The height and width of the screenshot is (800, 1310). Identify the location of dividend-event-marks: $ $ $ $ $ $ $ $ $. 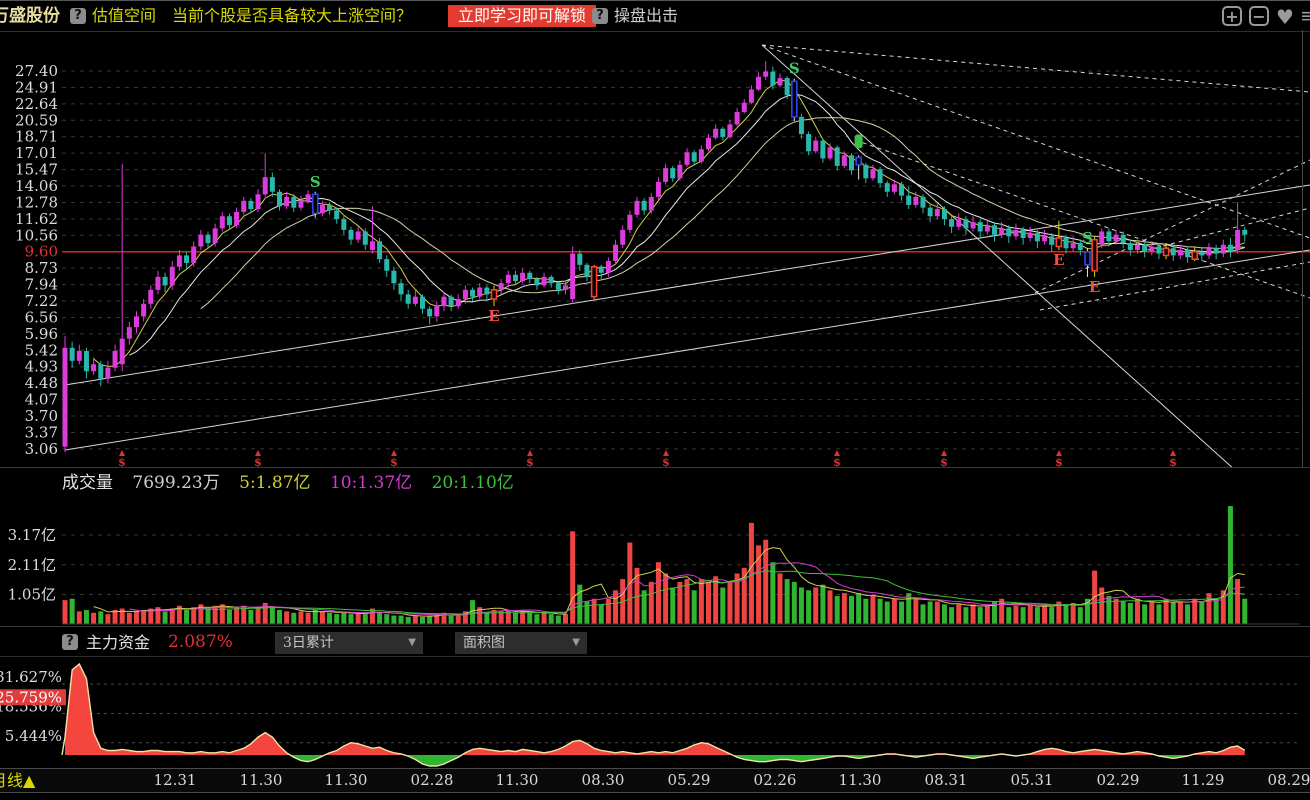
(647, 458).